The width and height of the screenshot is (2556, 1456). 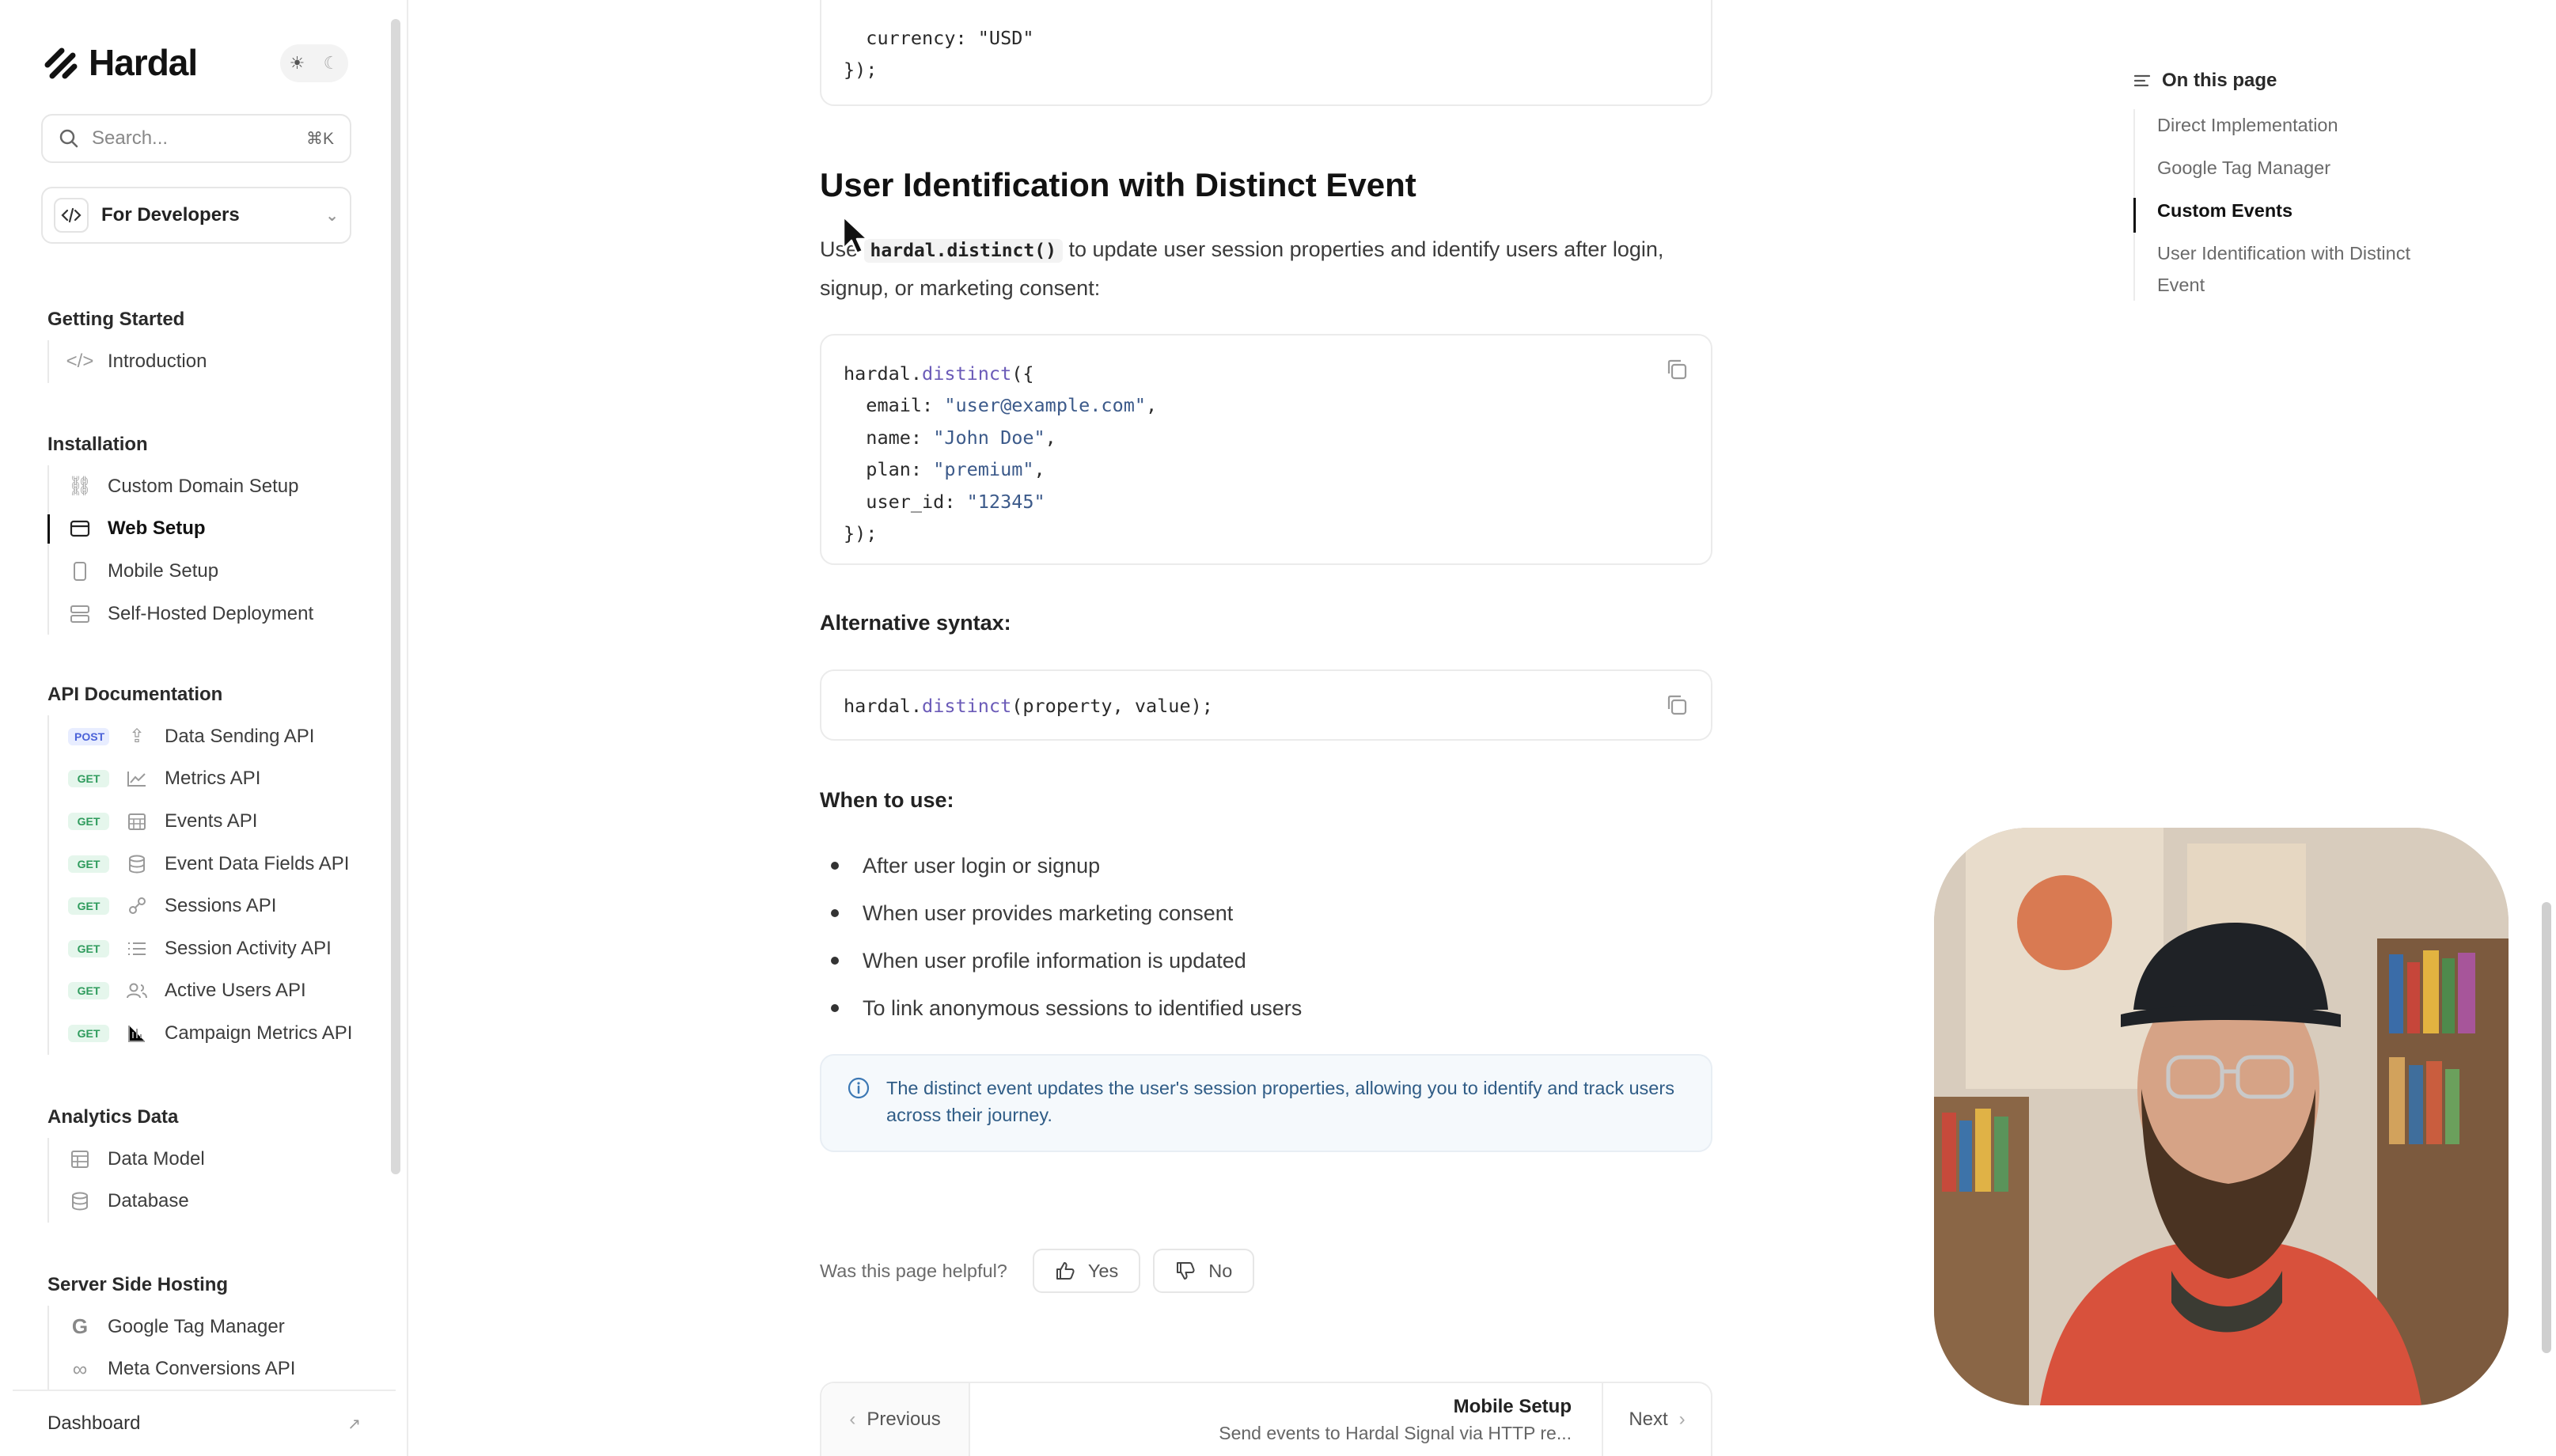 I want to click on bar-chart-icon, so click(x=137, y=1033).